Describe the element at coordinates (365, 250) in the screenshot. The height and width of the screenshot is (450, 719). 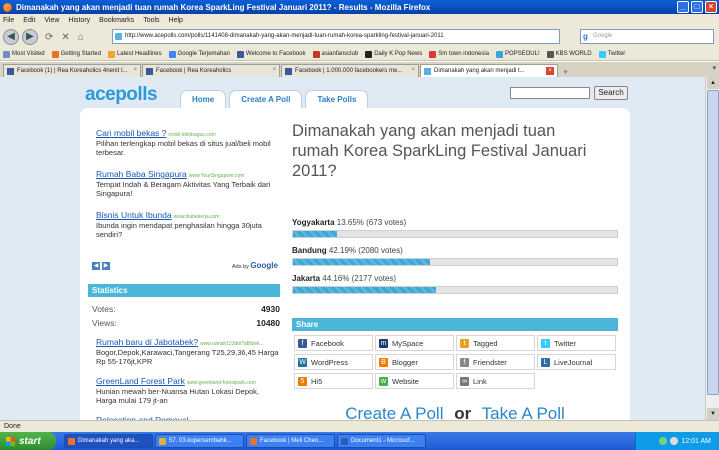
I see `option-result: 42.19% (2080 votes)` at that location.